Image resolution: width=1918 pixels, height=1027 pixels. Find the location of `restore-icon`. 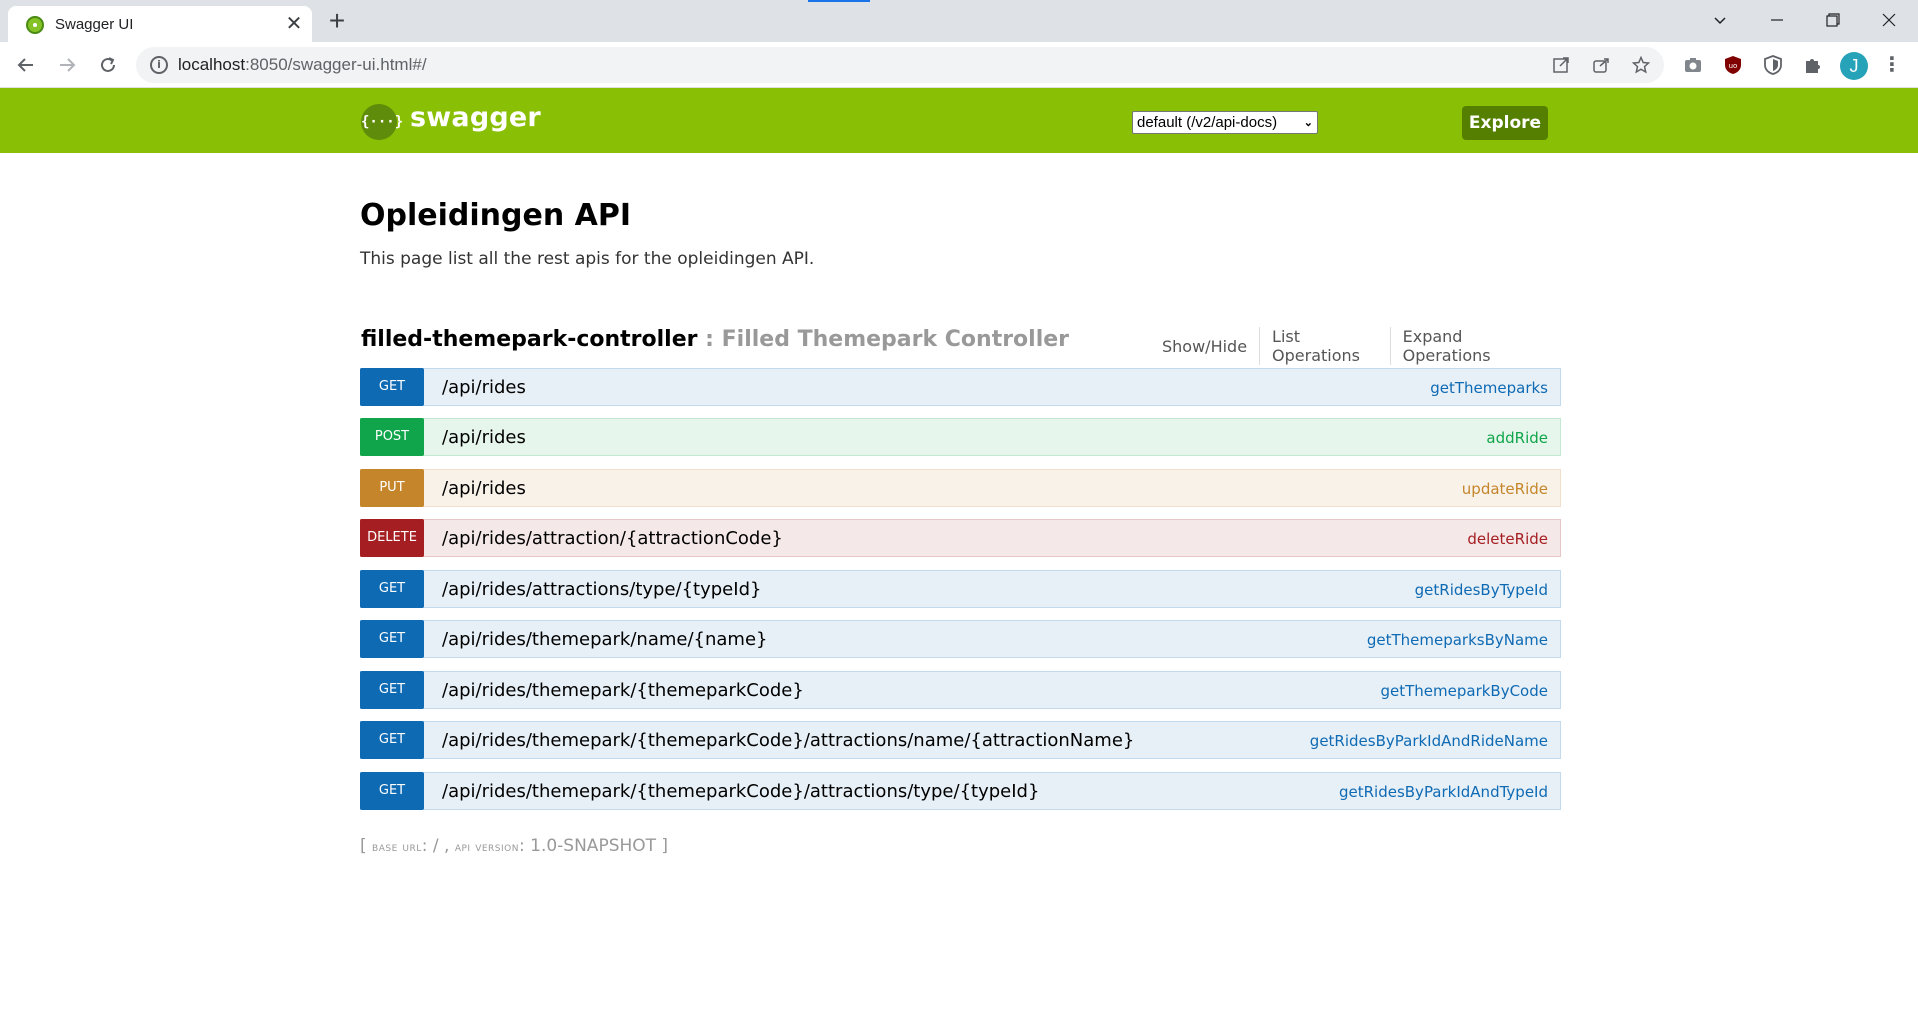

restore-icon is located at coordinates (1833, 20).